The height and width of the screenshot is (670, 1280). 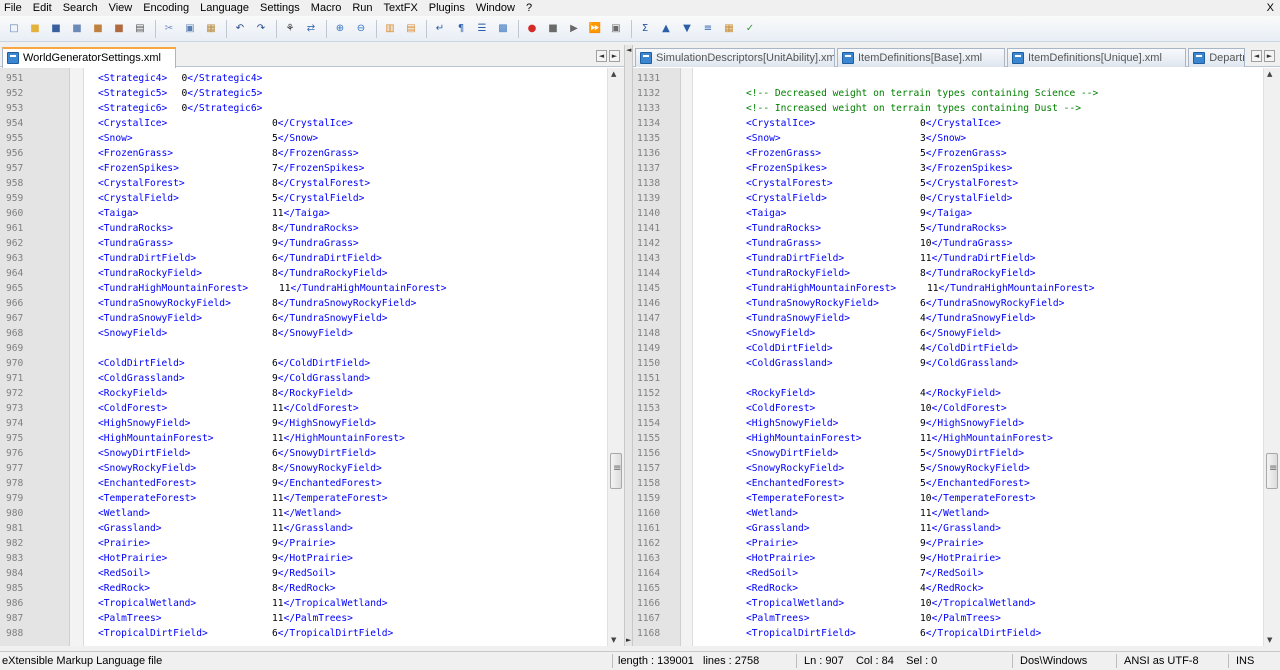 What do you see at coordinates (140, 29) in the screenshot?
I see `print-icon: ▤` at bounding box center [140, 29].